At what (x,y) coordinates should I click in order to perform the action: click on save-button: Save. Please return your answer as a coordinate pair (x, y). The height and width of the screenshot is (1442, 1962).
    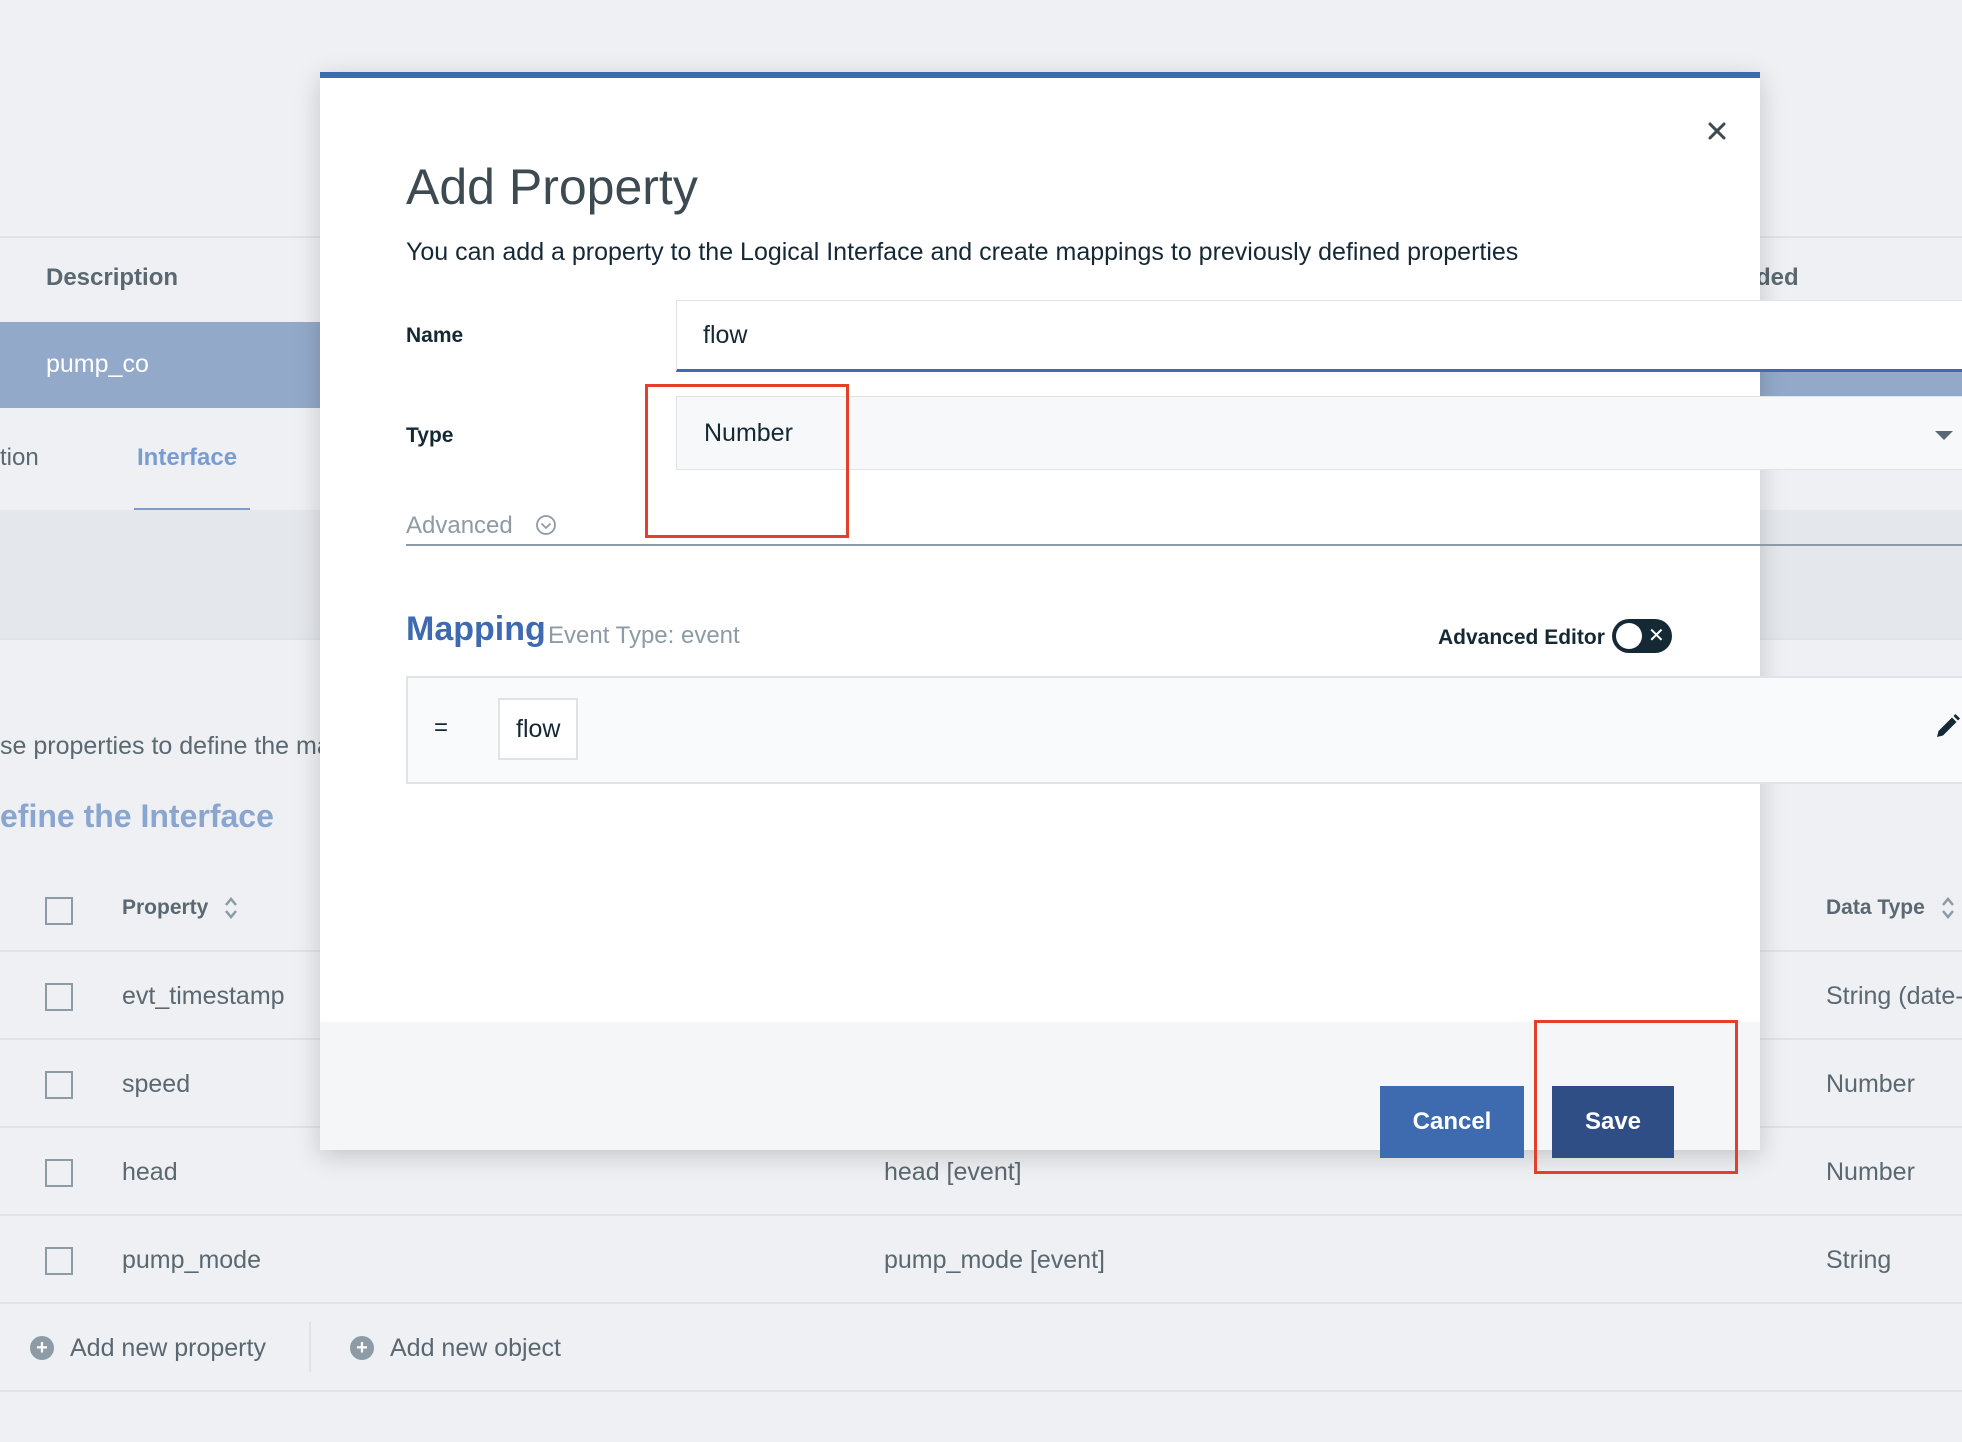
    Looking at the image, I should click on (1613, 1122).